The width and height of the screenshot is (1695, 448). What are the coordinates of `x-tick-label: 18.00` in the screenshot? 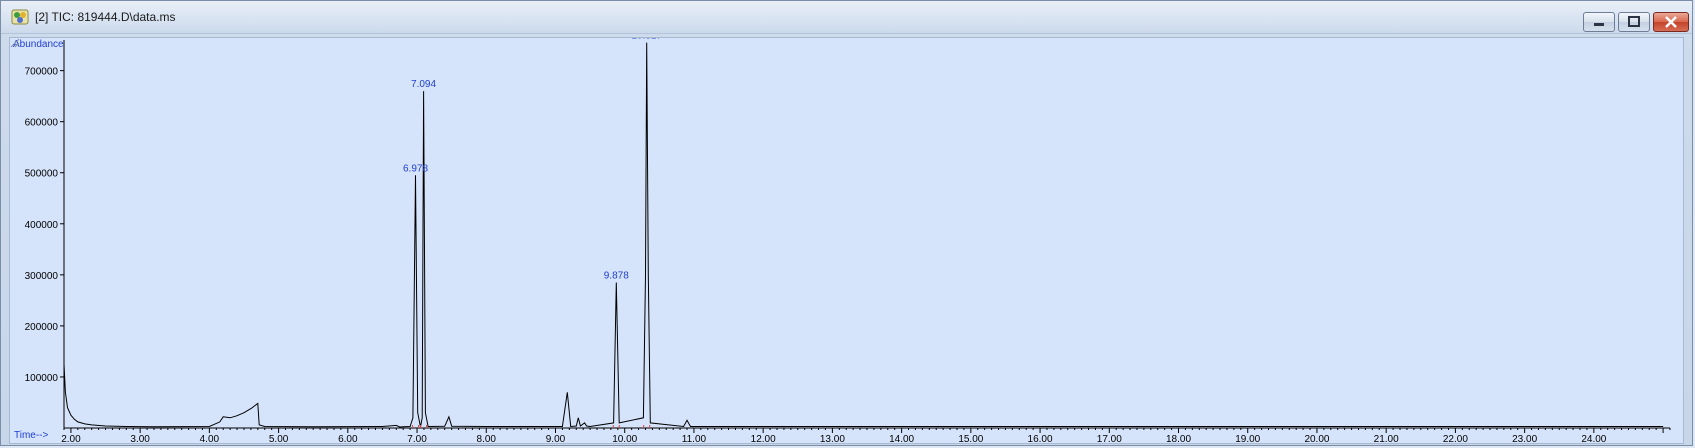 It's located at (1178, 438).